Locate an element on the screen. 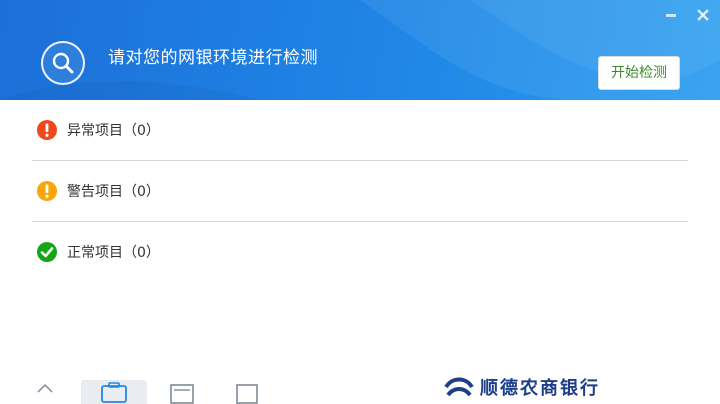  window-icon is located at coordinates (182, 392).